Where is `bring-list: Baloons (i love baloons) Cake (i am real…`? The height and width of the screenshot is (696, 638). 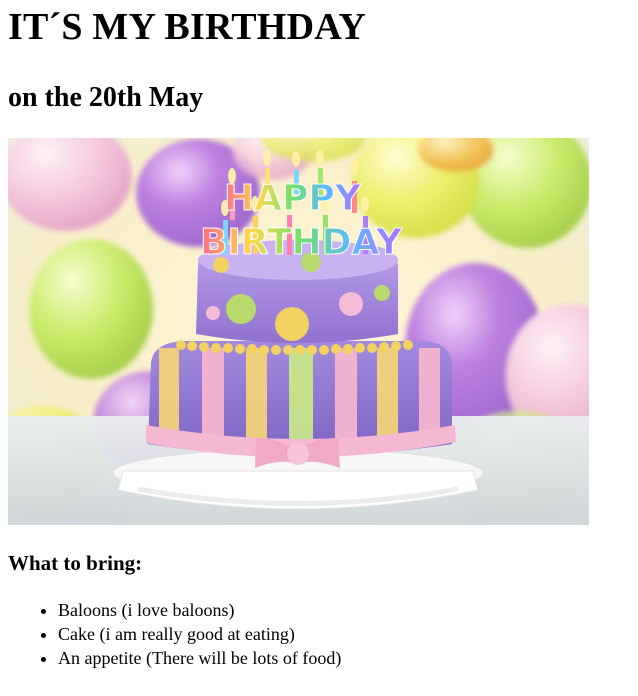 bring-list: Baloons (i love baloons) Cake (i am real… is located at coordinates (319, 634).